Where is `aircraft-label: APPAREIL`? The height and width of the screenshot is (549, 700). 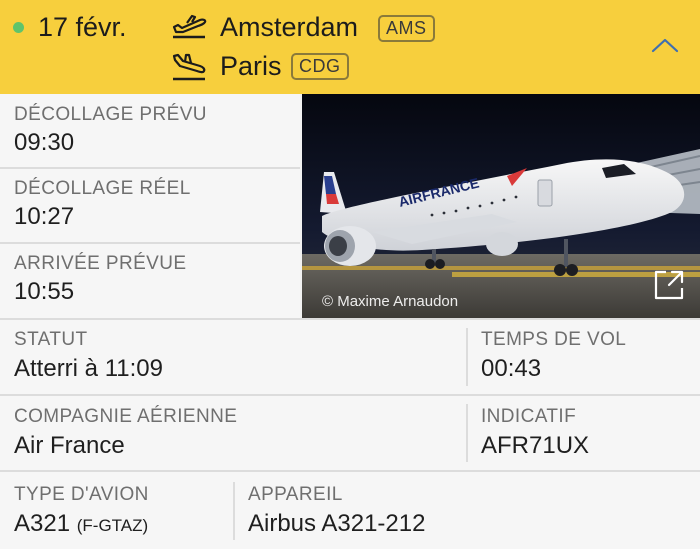 aircraft-label: APPAREIL is located at coordinates (295, 494).